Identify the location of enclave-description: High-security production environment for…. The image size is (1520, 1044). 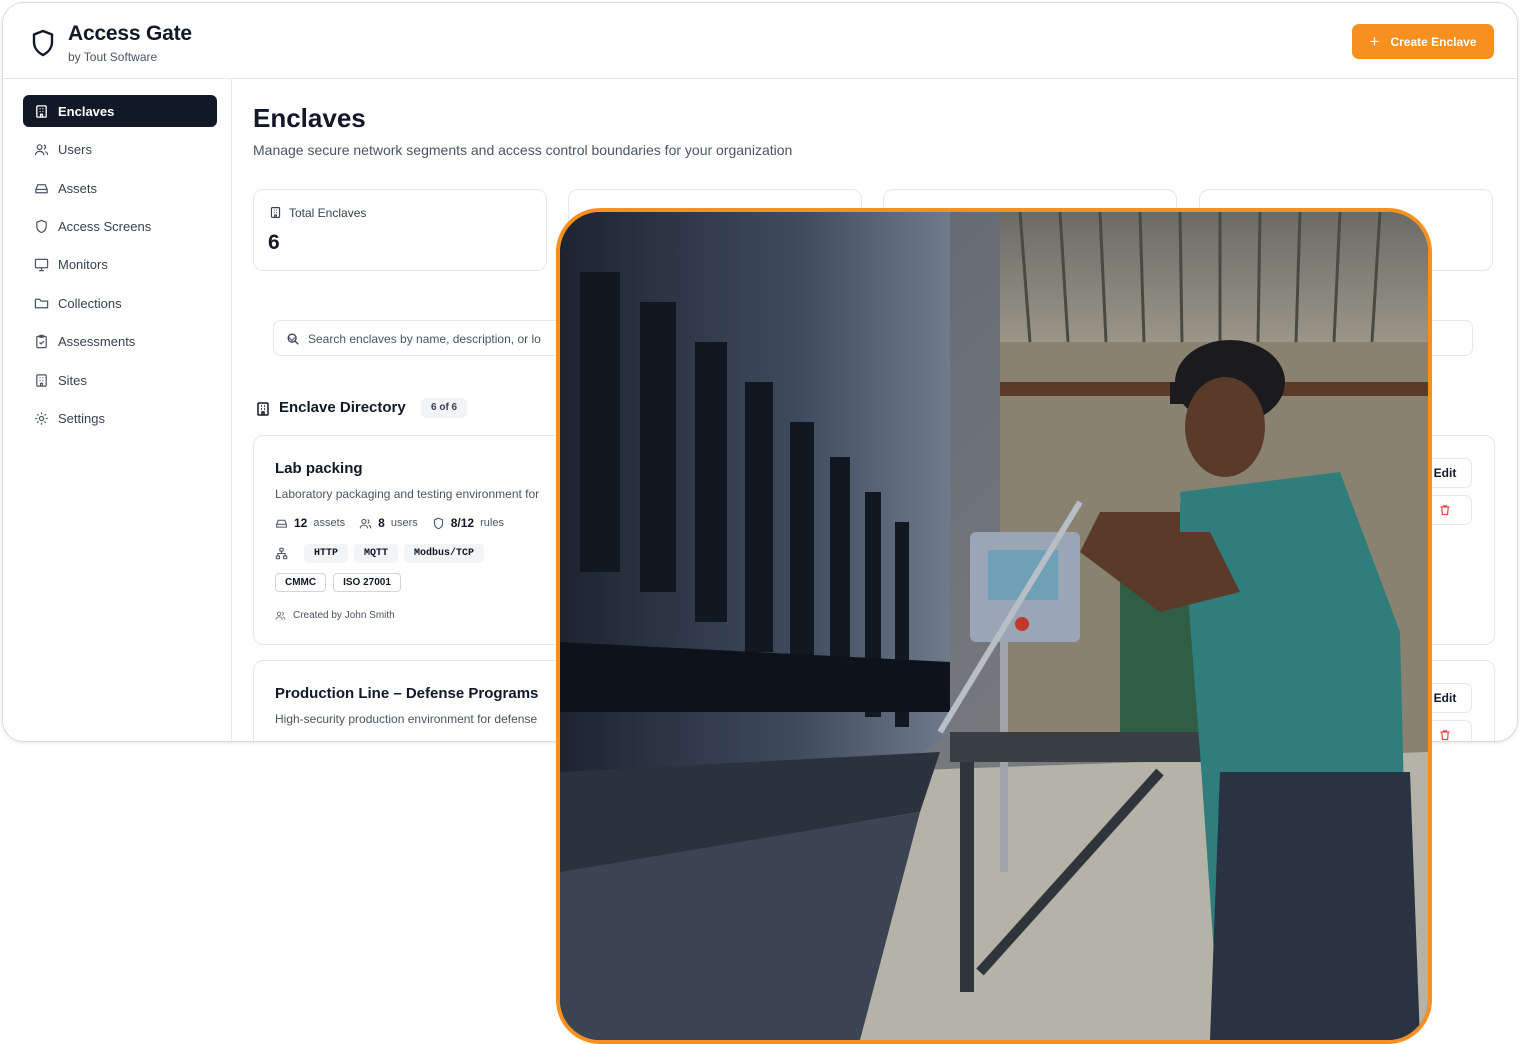
(406, 719).